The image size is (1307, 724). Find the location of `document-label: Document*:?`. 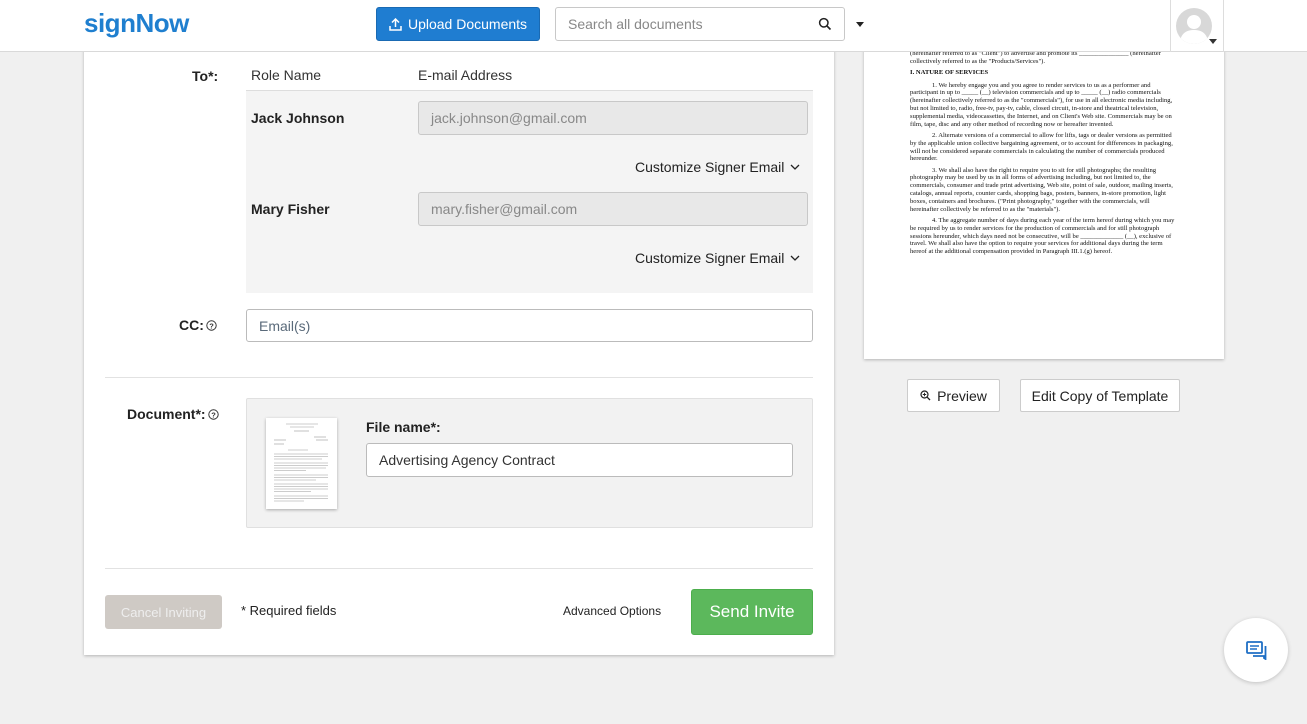

document-label: Document*:? is located at coordinates (173, 414).